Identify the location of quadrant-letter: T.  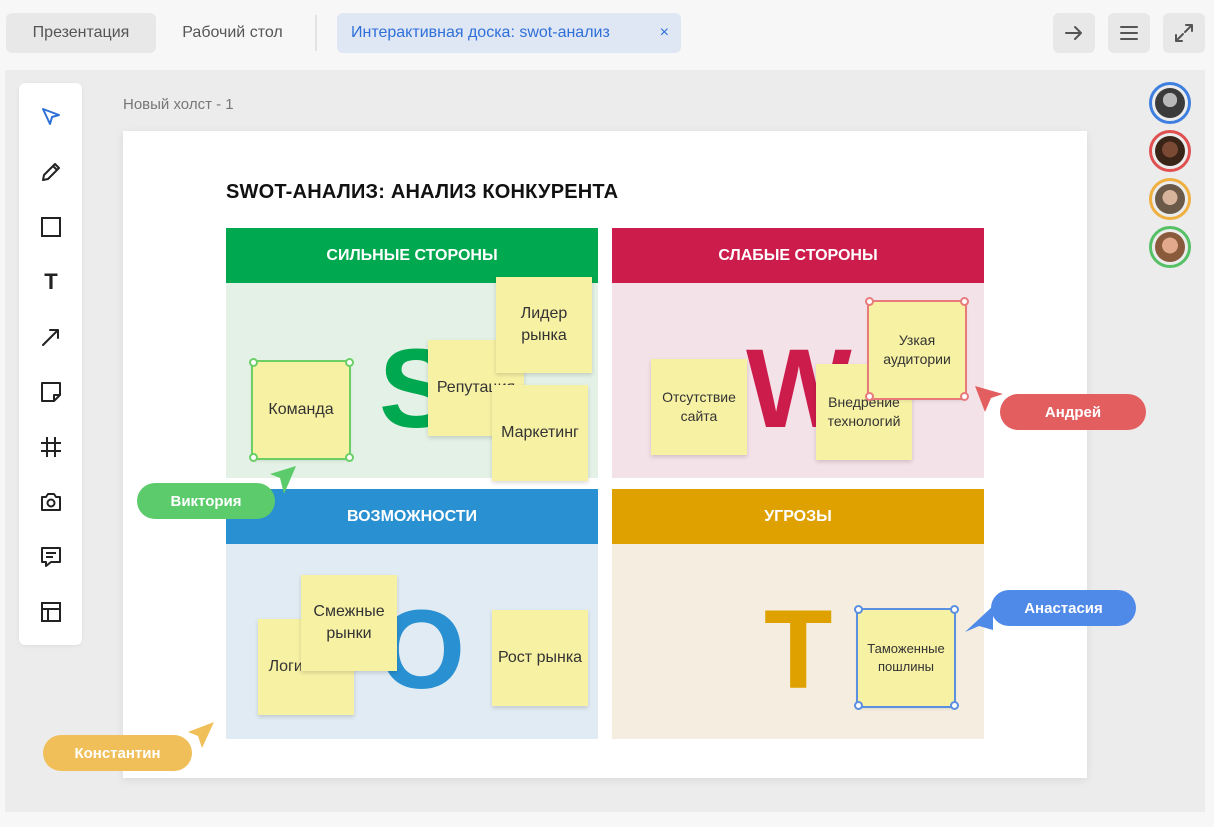
(798, 649).